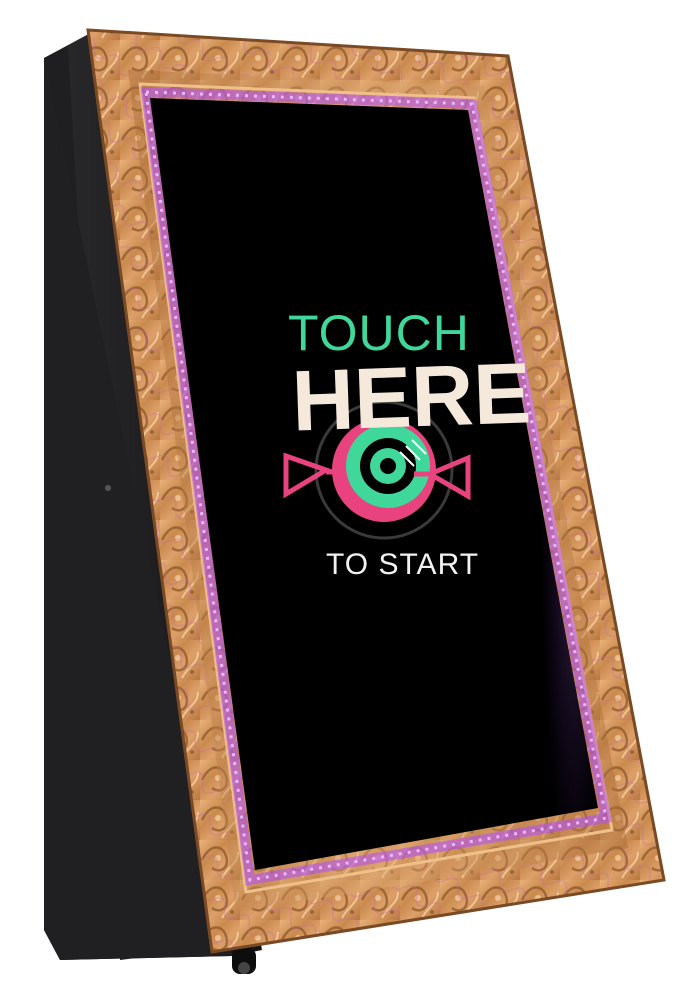 The image size is (693, 1000). I want to click on cabinet-screw, so click(108, 488).